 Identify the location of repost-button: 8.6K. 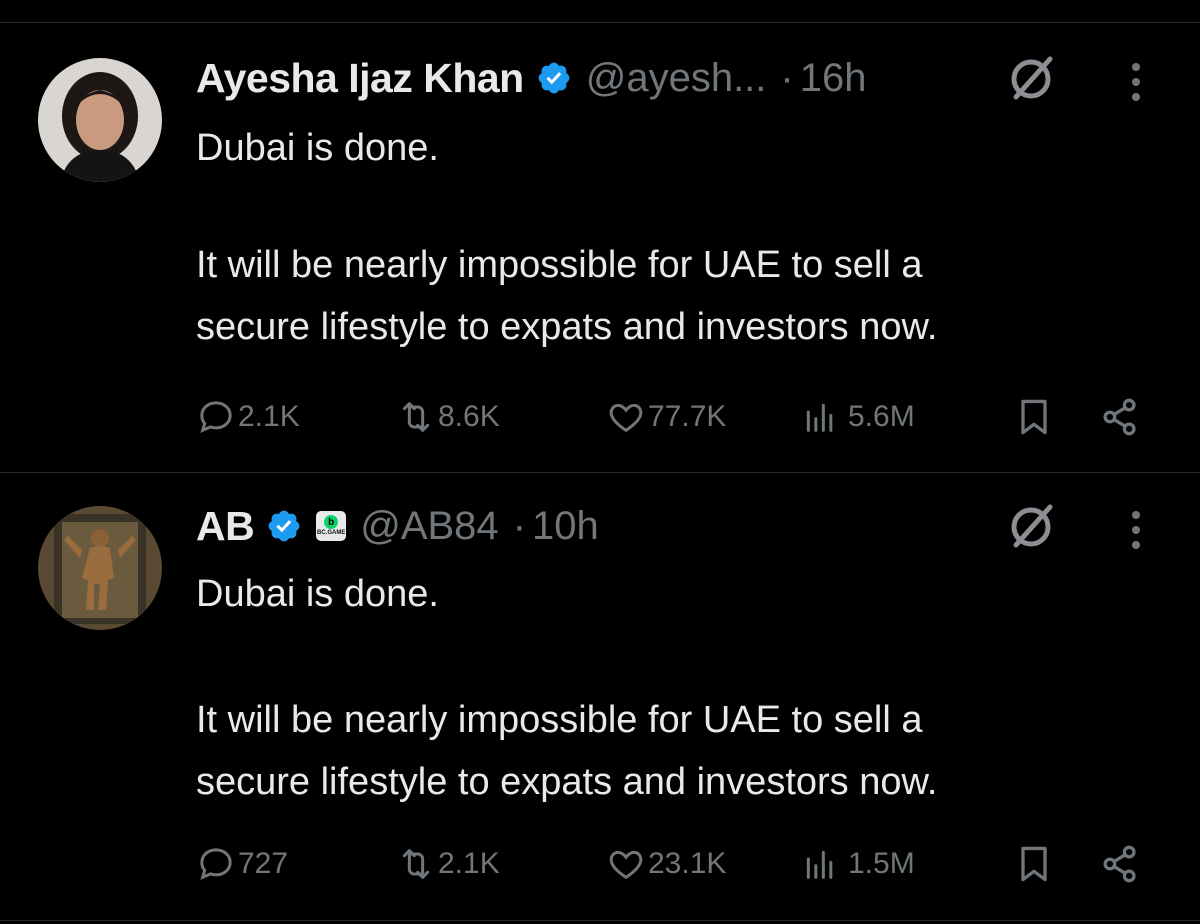
(448, 417).